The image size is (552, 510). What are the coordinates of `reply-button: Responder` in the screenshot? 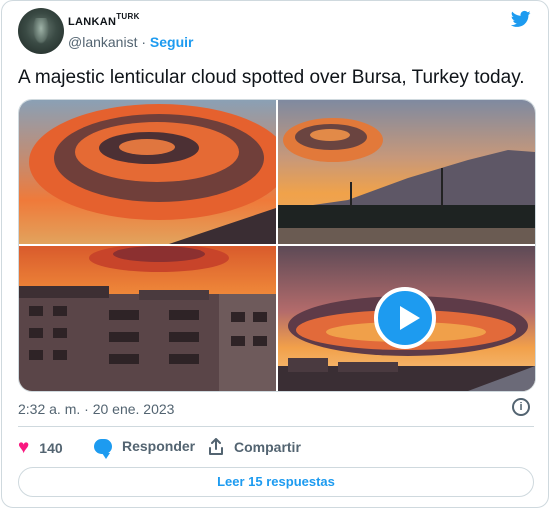 It's located at (145, 448).